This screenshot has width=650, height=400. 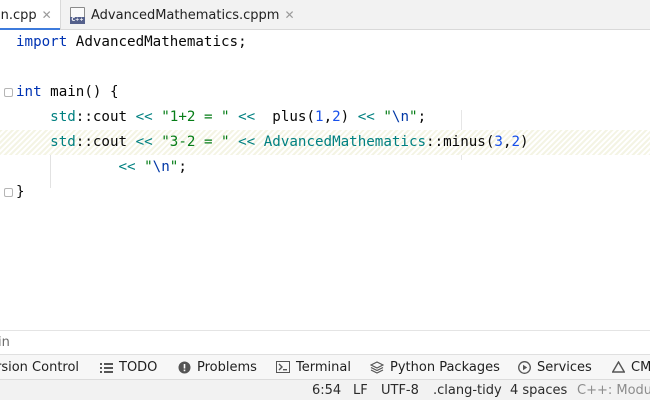 What do you see at coordinates (328, 117) in the screenshot?
I see `comma: ,` at bounding box center [328, 117].